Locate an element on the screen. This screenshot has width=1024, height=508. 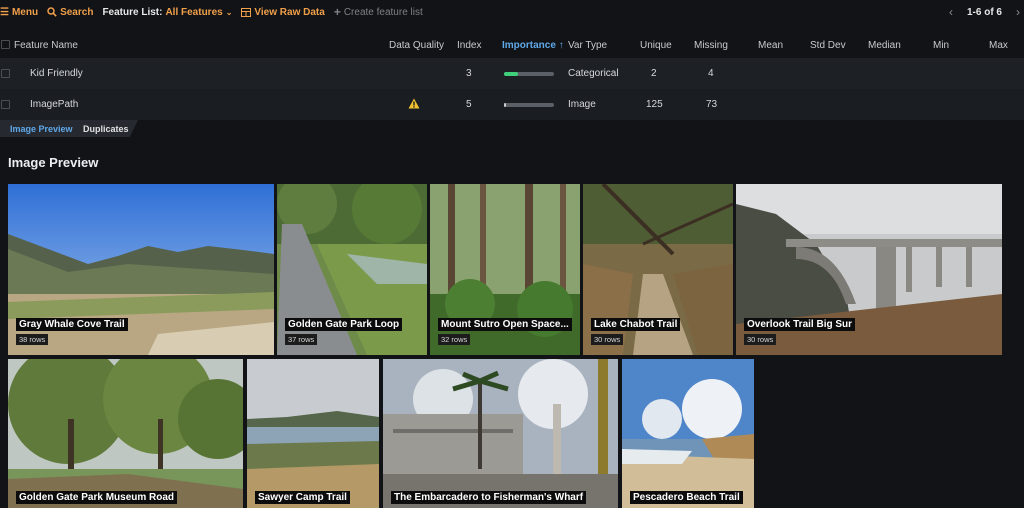
col-max: Max is located at coordinates (998, 45).